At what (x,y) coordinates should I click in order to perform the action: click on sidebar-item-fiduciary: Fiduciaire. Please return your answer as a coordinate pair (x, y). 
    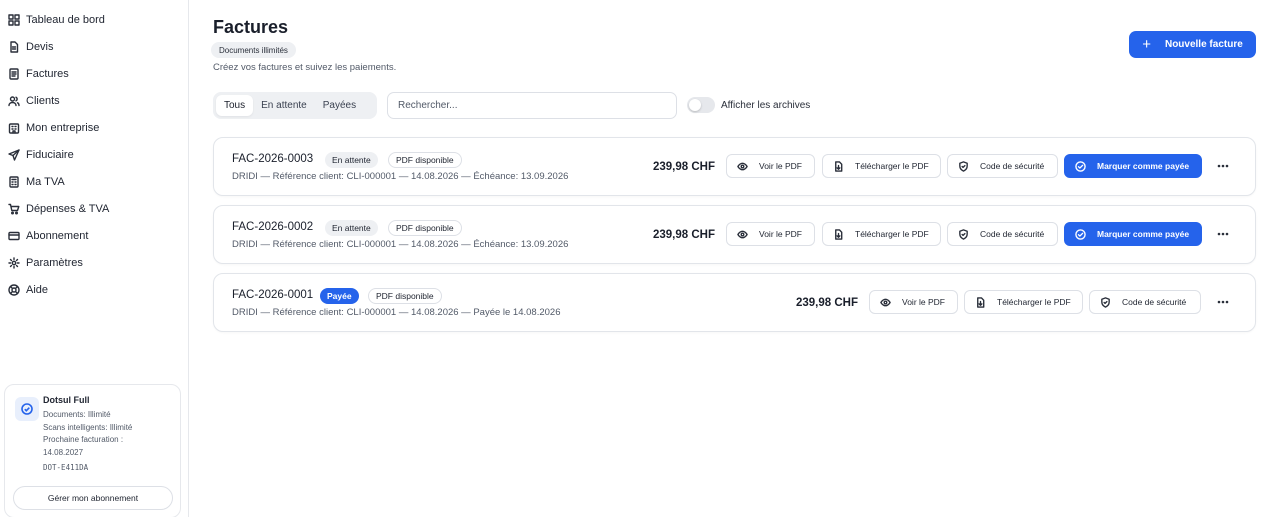
    Looking at the image, I should click on (94, 154).